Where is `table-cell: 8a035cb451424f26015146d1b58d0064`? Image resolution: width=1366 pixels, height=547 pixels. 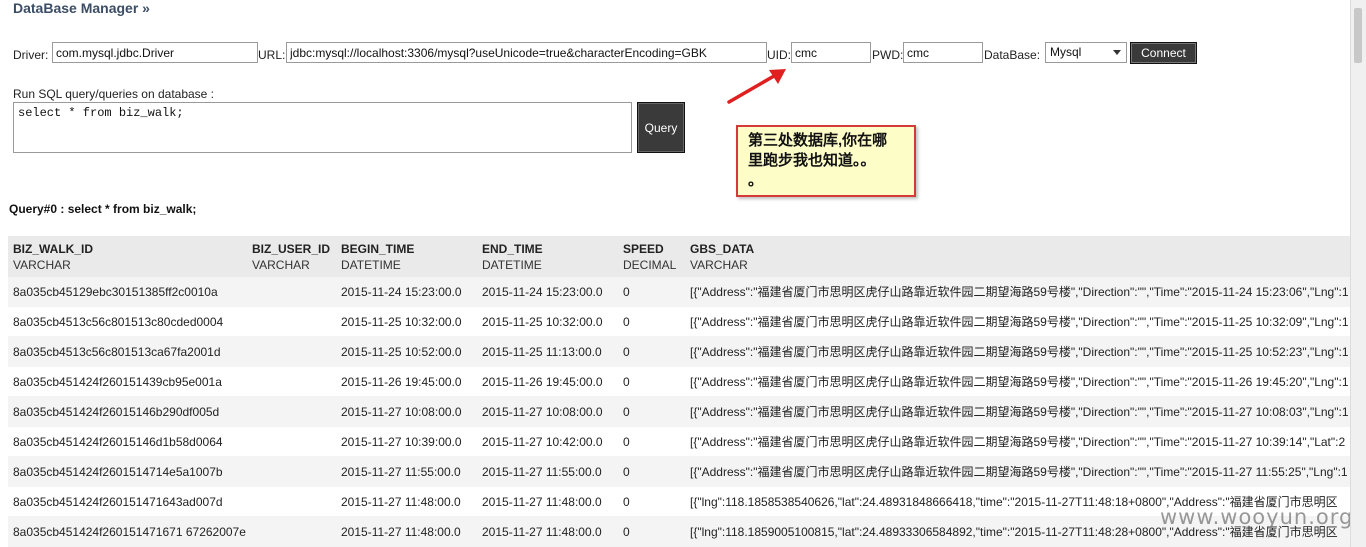
table-cell: 8a035cb451424f26015146d1b58d0064 is located at coordinates (127, 441).